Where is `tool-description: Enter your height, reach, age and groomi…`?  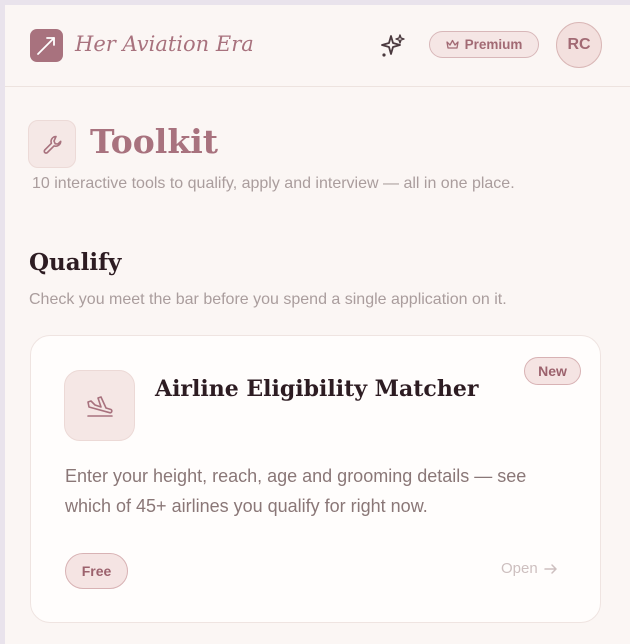
tool-description: Enter your height, reach, age and groomi… is located at coordinates (296, 491).